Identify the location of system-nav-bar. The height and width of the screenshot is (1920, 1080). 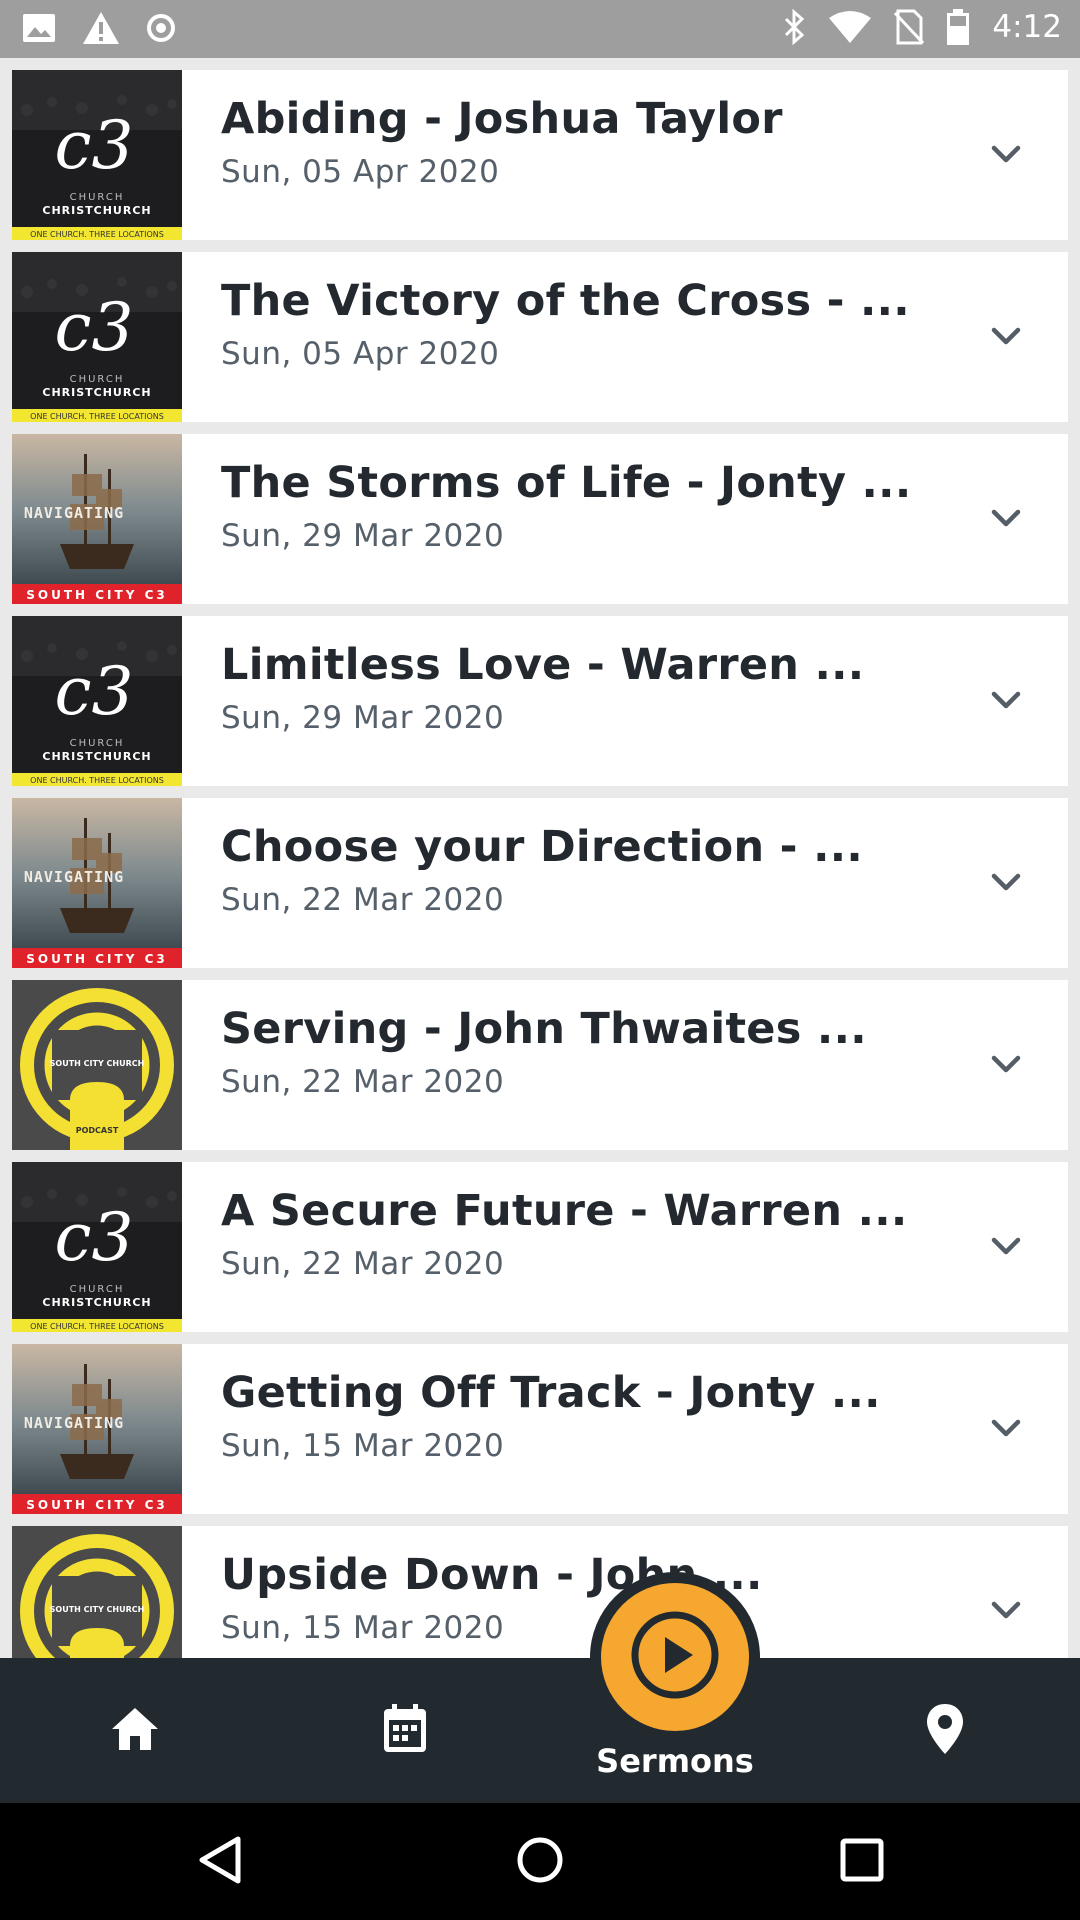
(540, 1861).